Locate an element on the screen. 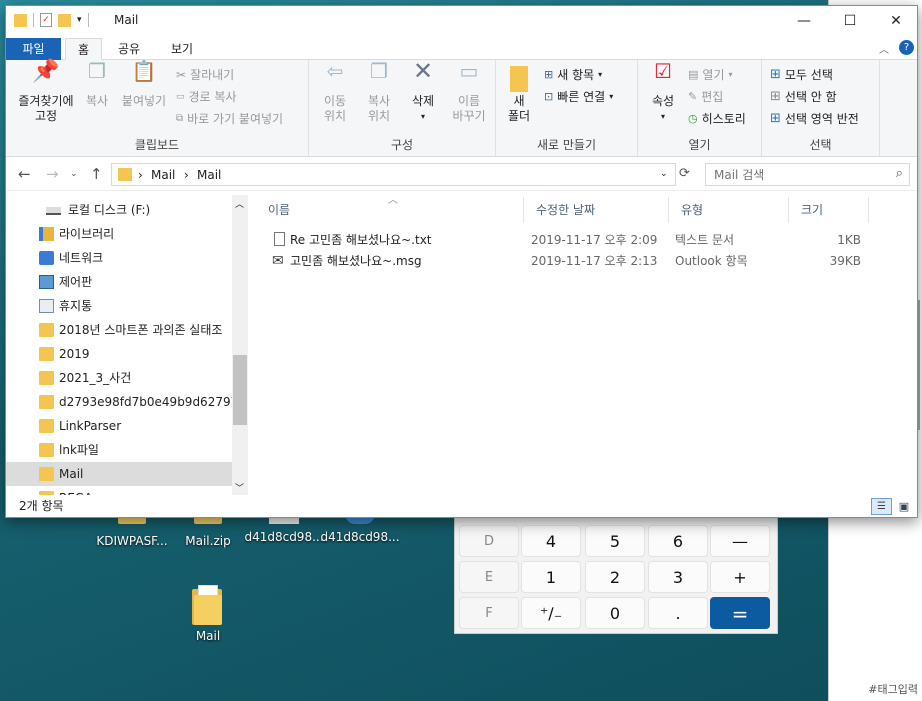  search-box: ⌕ is located at coordinates (807, 174).